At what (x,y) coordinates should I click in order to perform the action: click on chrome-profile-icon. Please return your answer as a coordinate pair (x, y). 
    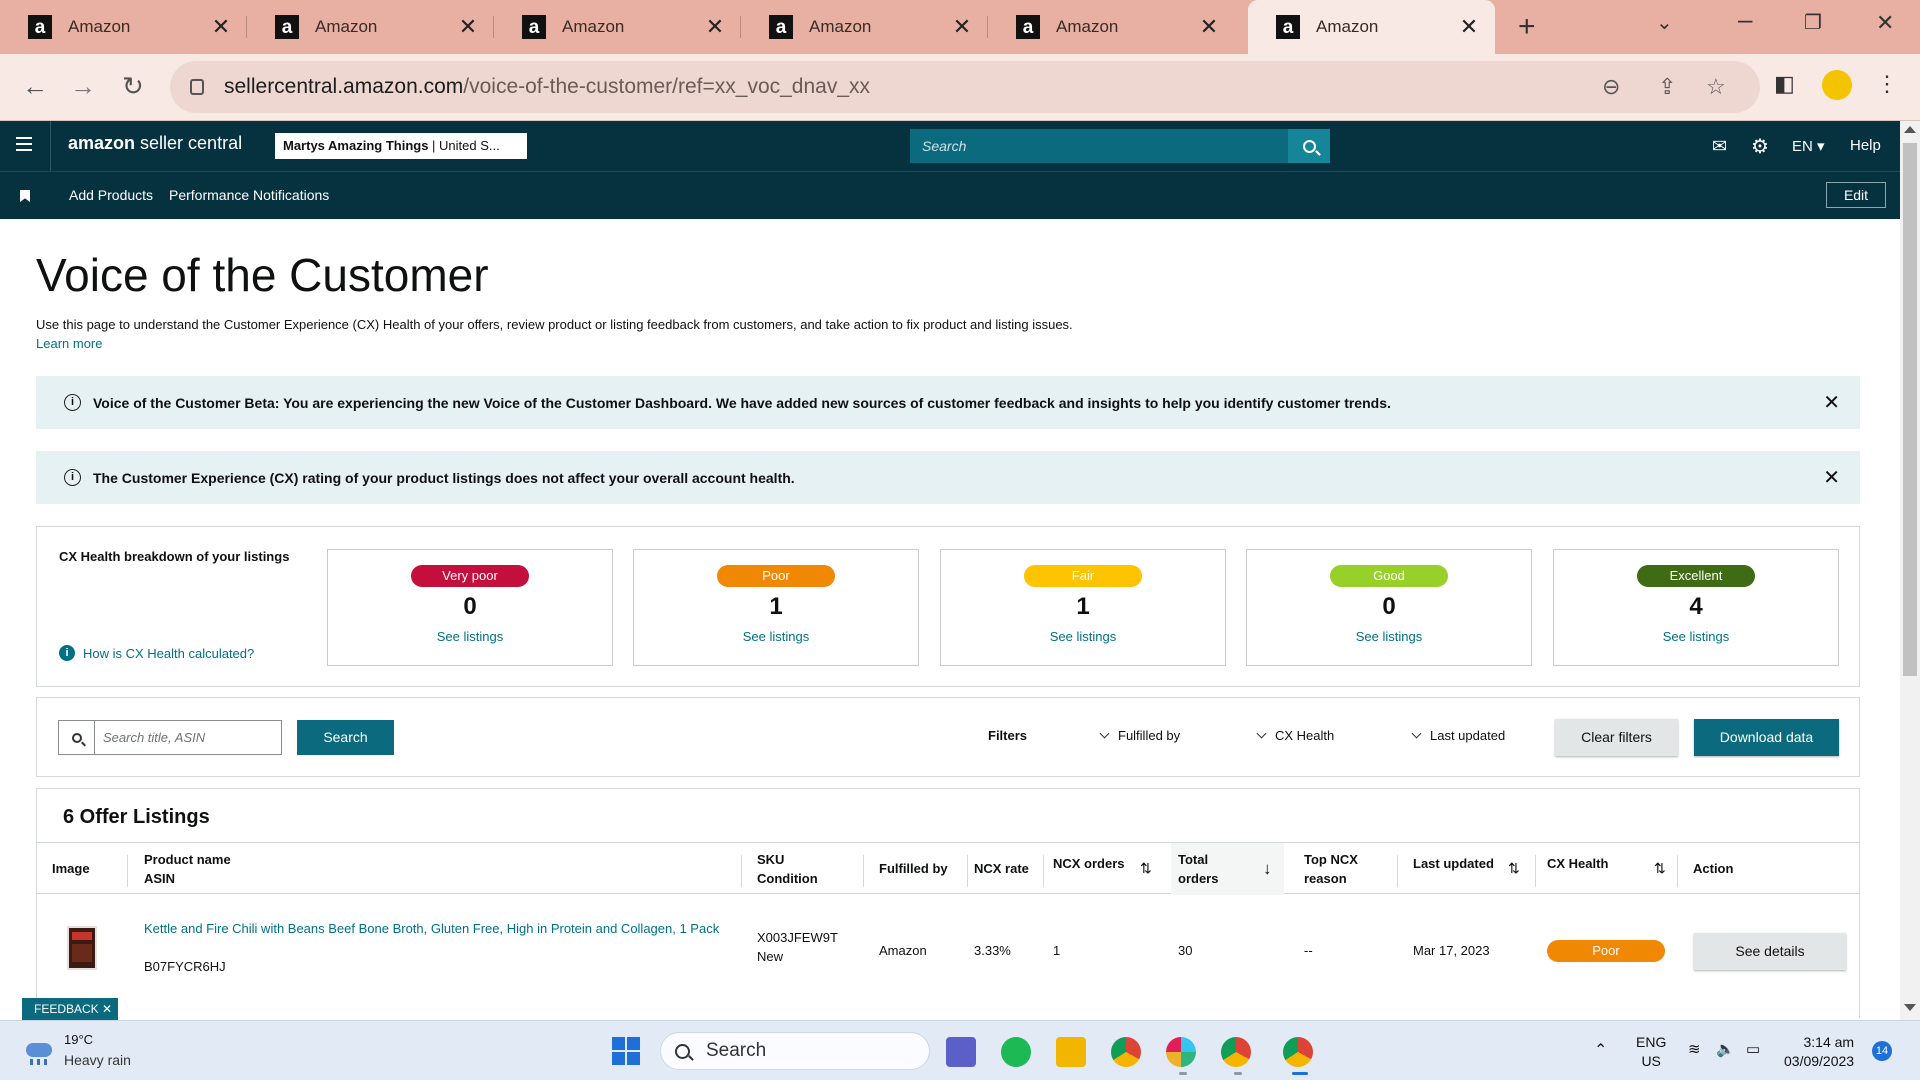
    Looking at the image, I should click on (1236, 1052).